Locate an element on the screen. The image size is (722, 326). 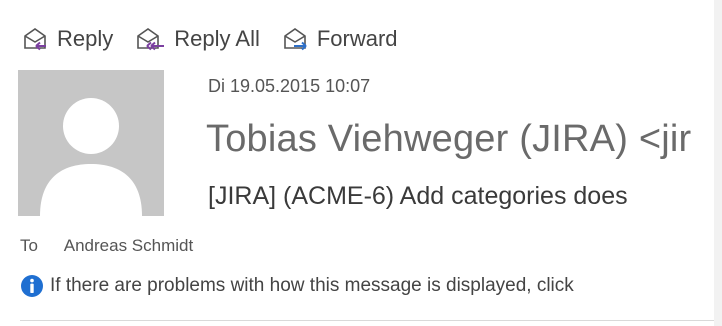
forward-label: Forward is located at coordinates (357, 38).